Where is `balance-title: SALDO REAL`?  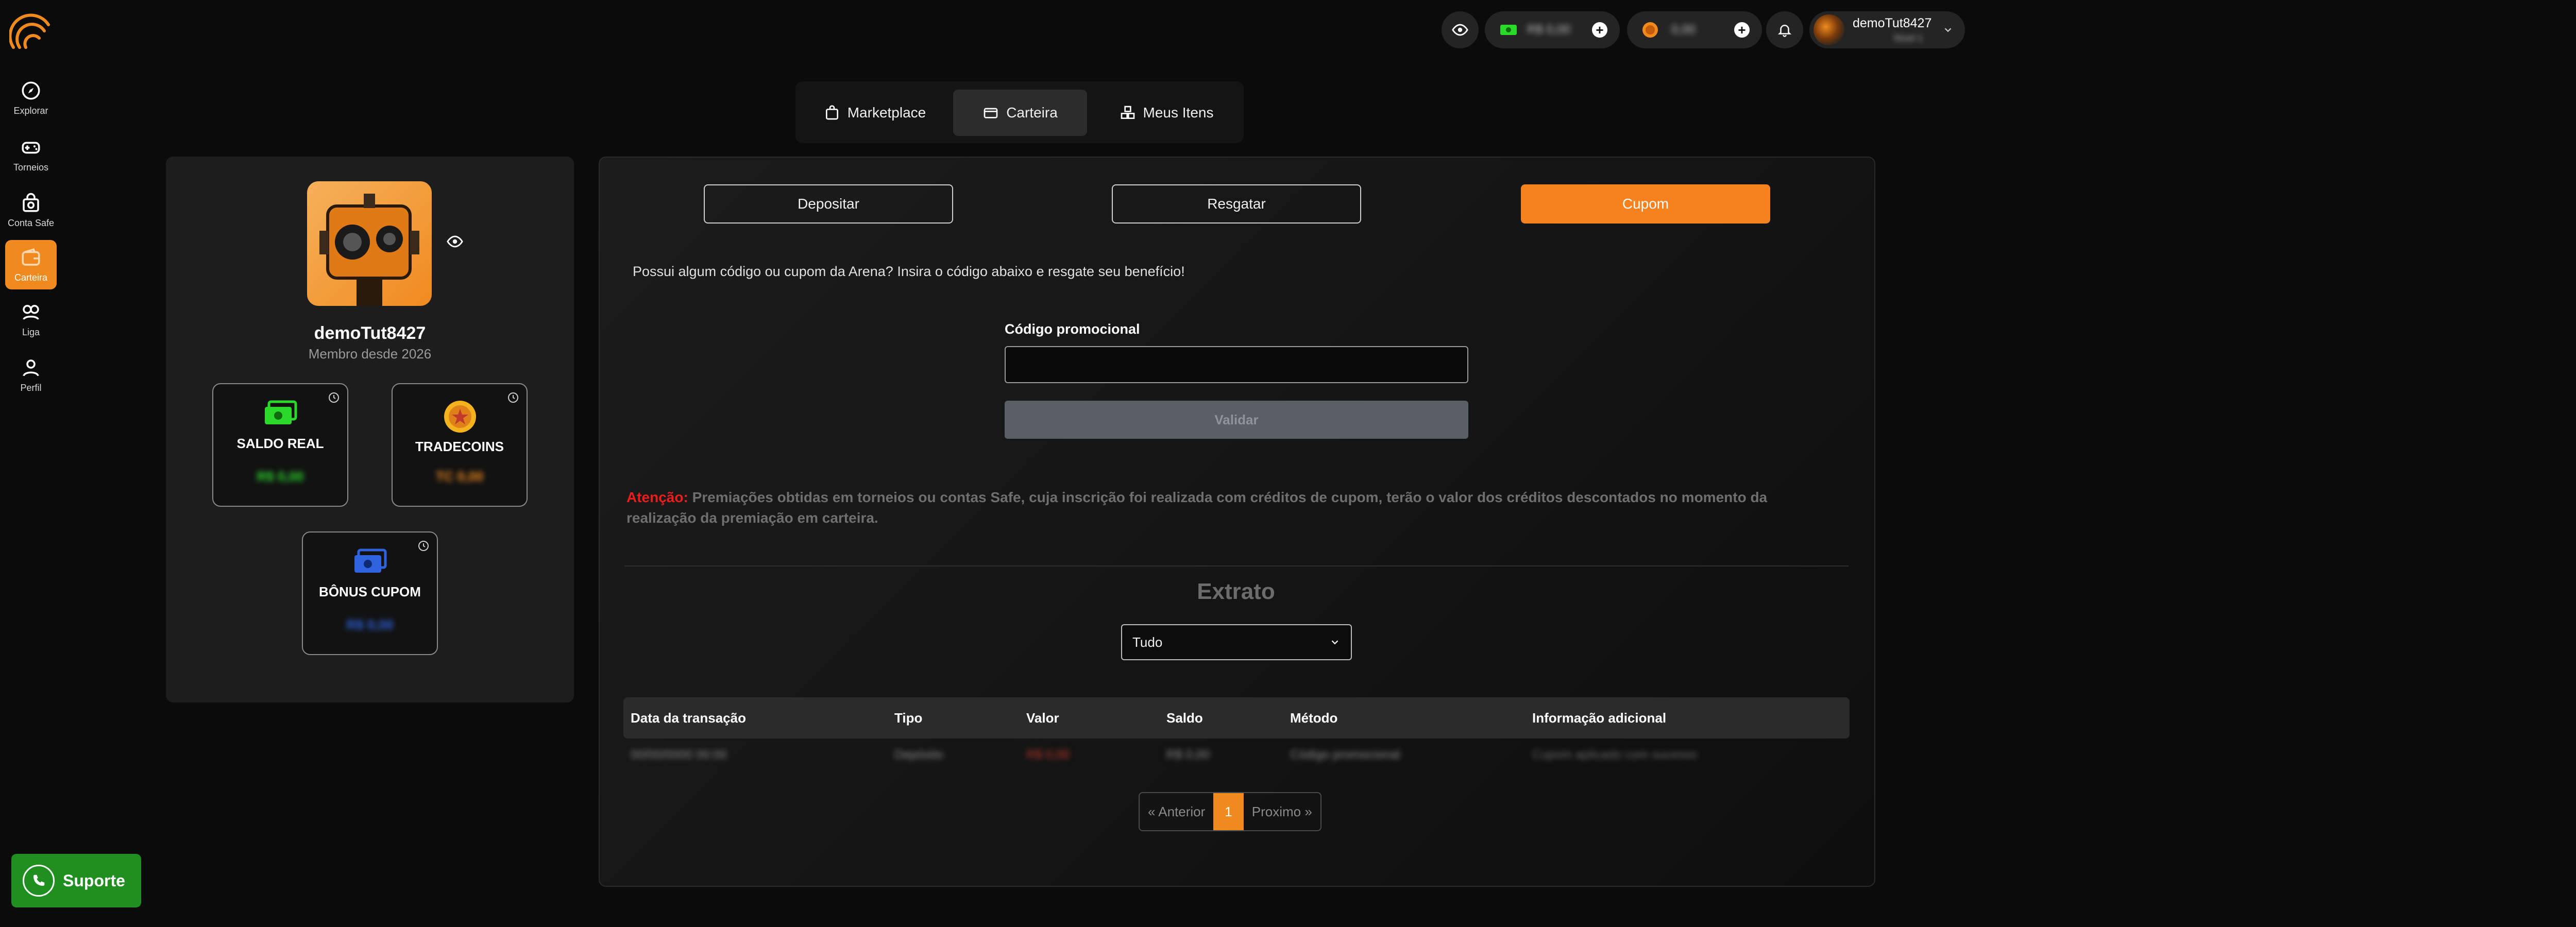
balance-title: SALDO REAL is located at coordinates (280, 443).